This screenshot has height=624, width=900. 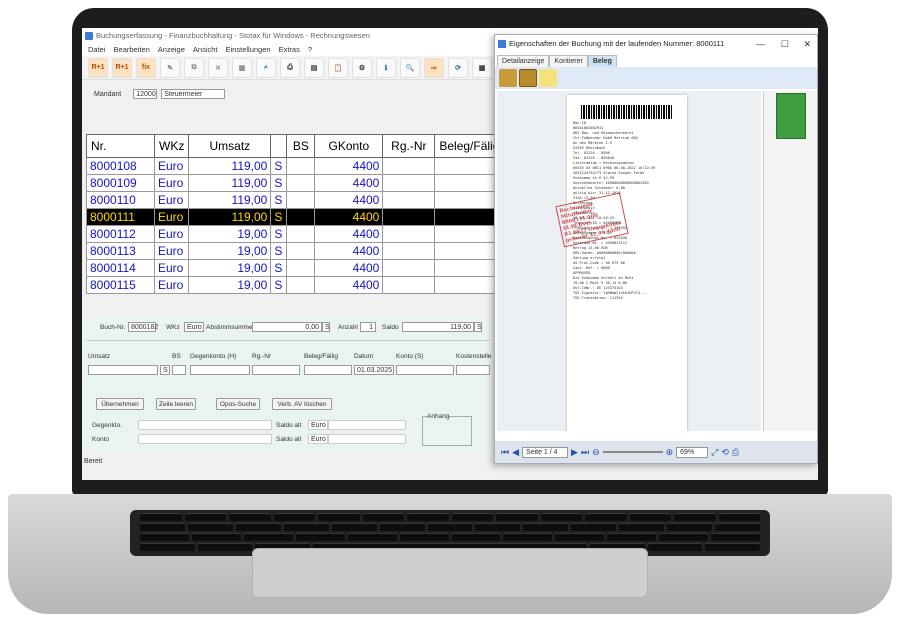 I want to click on zoom-field: 69%, so click(x=692, y=452).